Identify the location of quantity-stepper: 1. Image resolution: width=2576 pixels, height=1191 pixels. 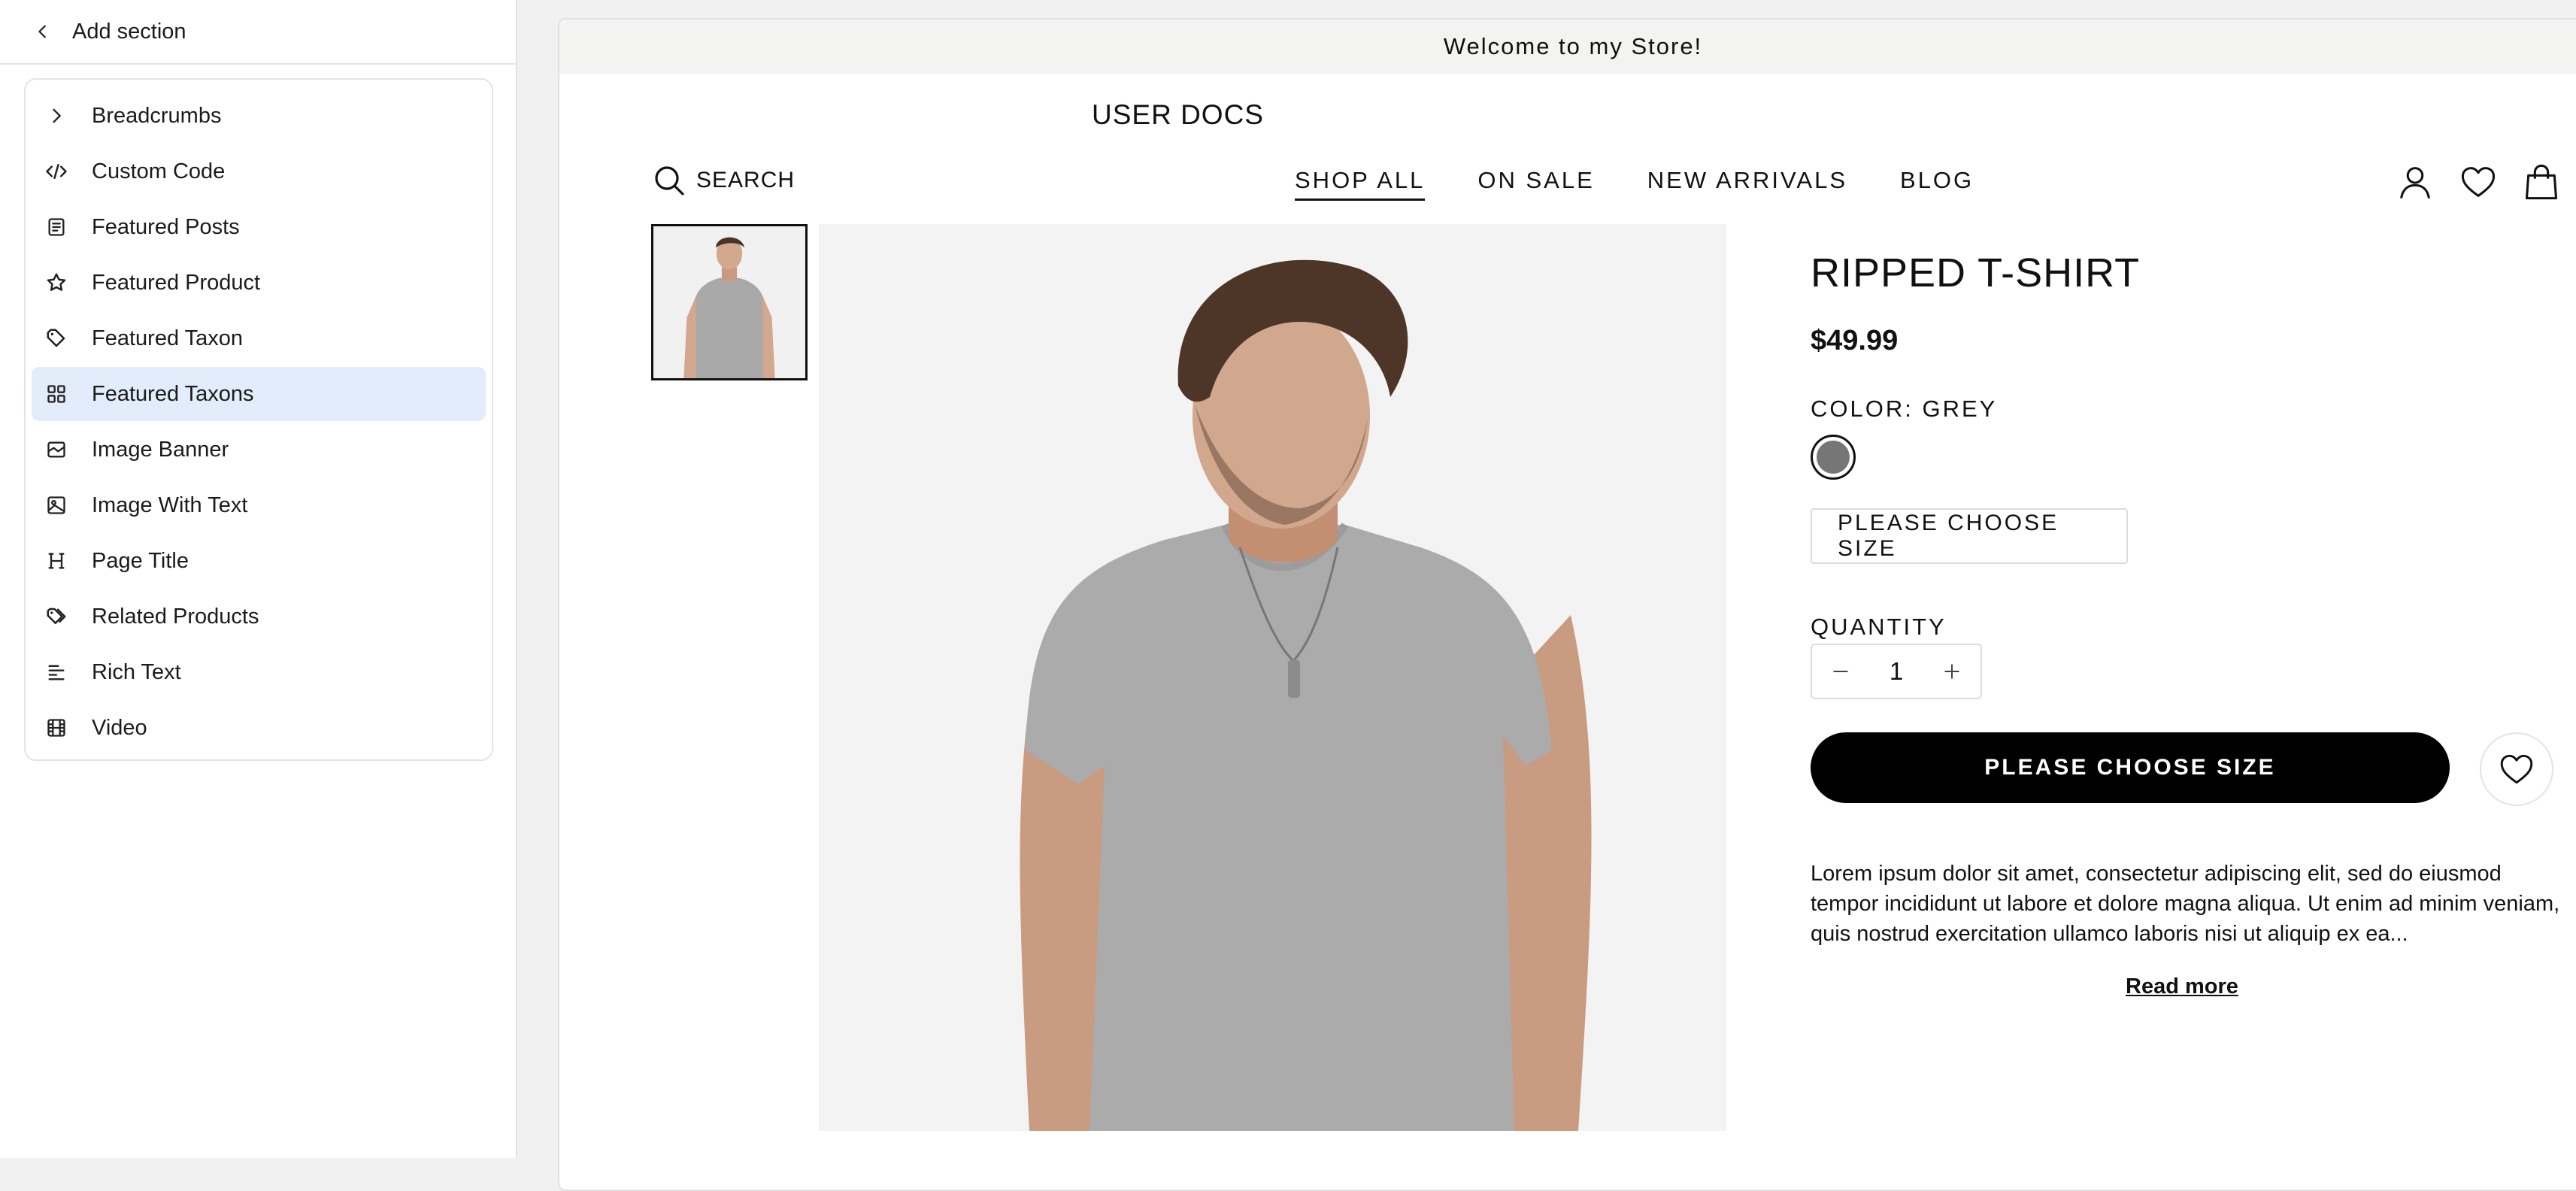
(1896, 671).